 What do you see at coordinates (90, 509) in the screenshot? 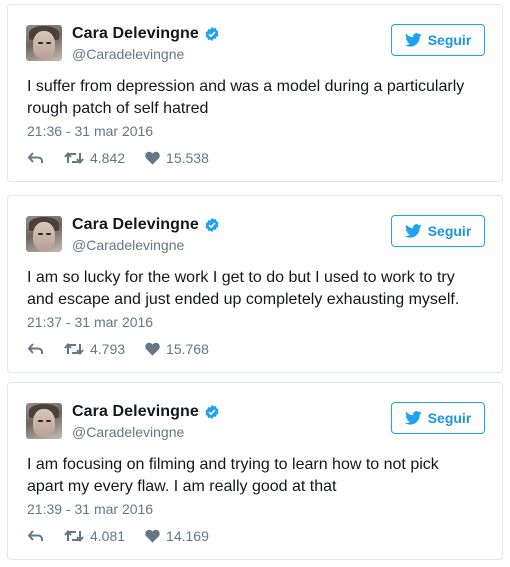
I see `tweet-timestamp: 21:39 - 31 mar 2016` at bounding box center [90, 509].